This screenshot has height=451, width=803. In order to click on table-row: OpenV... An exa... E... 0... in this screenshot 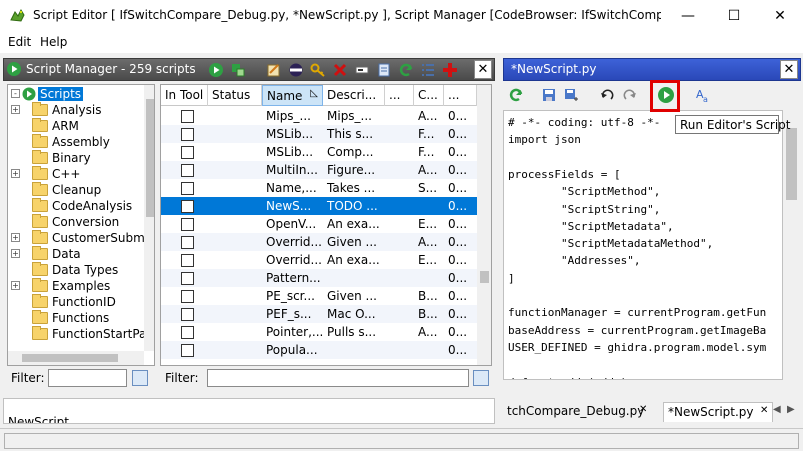, I will do `click(319, 224)`.